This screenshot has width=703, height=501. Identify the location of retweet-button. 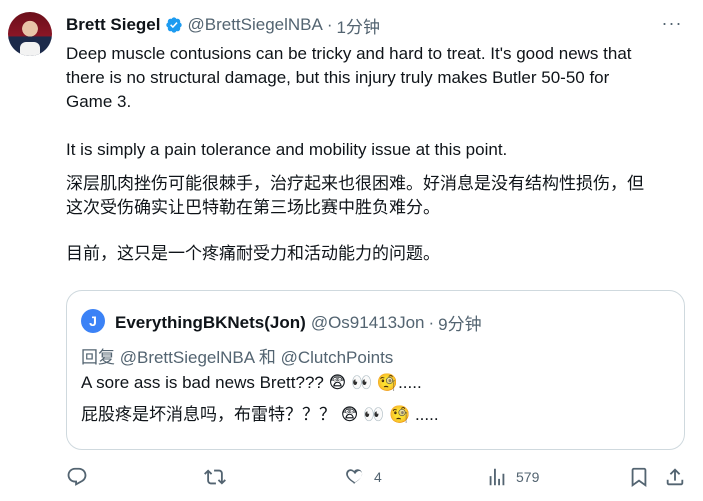
(219, 477).